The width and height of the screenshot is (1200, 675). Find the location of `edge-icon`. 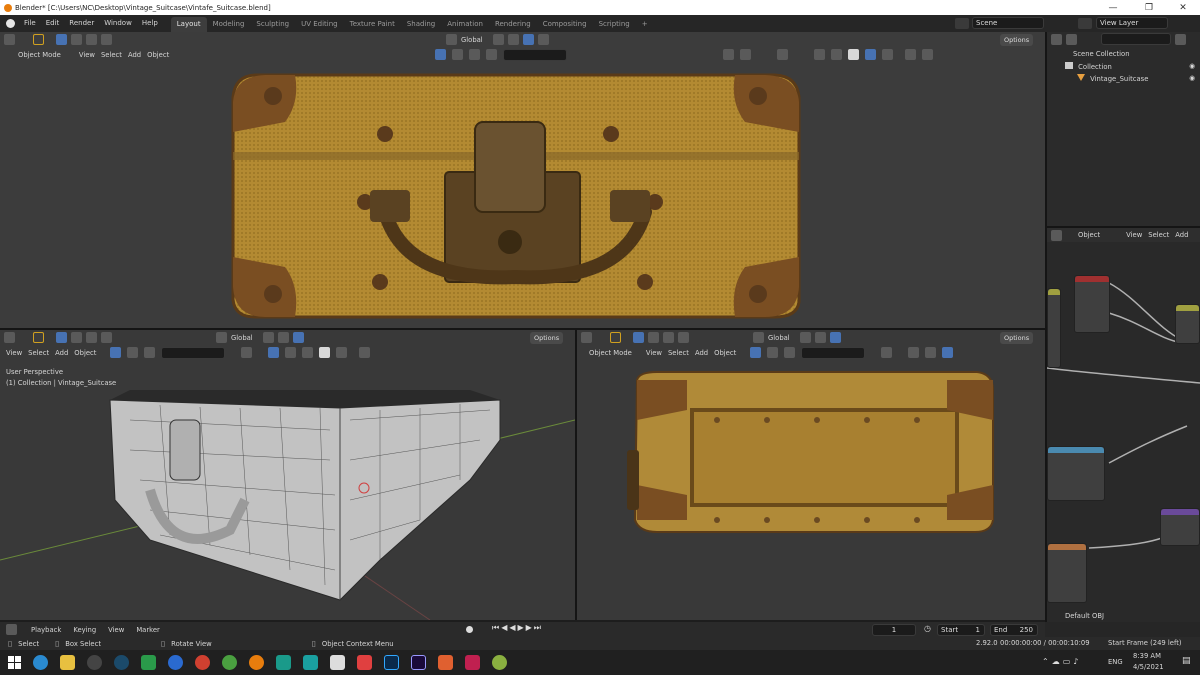

edge-icon is located at coordinates (40, 662).